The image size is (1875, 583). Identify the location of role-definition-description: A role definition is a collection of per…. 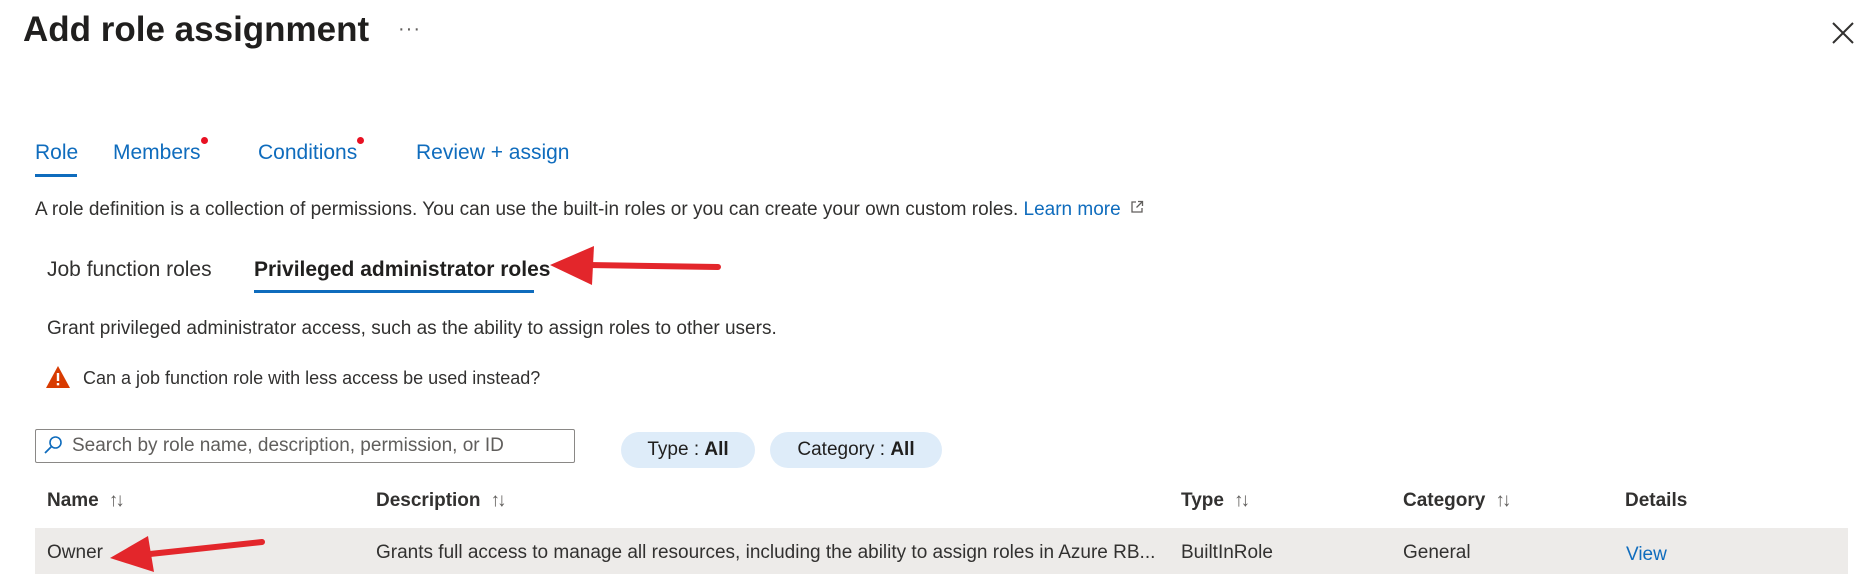
(589, 210).